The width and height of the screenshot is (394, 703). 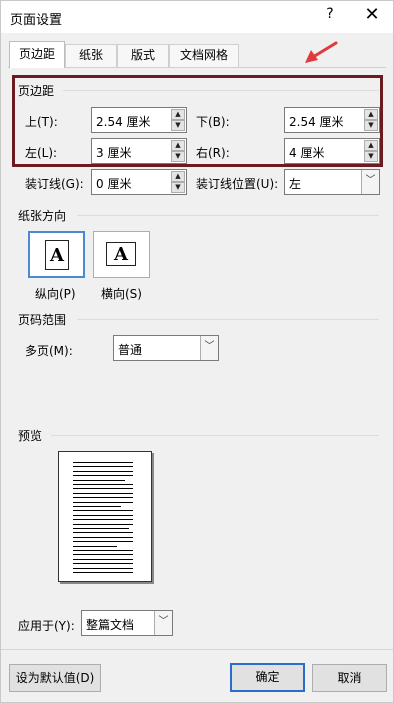 What do you see at coordinates (349, 678) in the screenshot?
I see `cancel-button: 取消` at bounding box center [349, 678].